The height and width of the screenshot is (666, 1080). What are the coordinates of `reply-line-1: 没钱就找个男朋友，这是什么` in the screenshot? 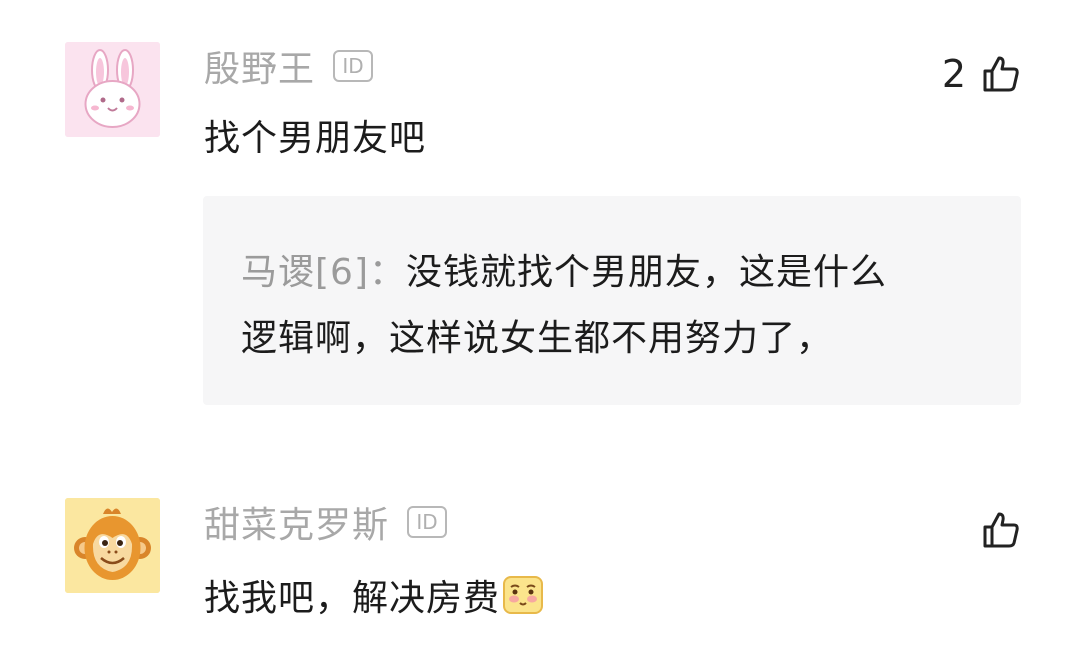 It's located at (647, 272).